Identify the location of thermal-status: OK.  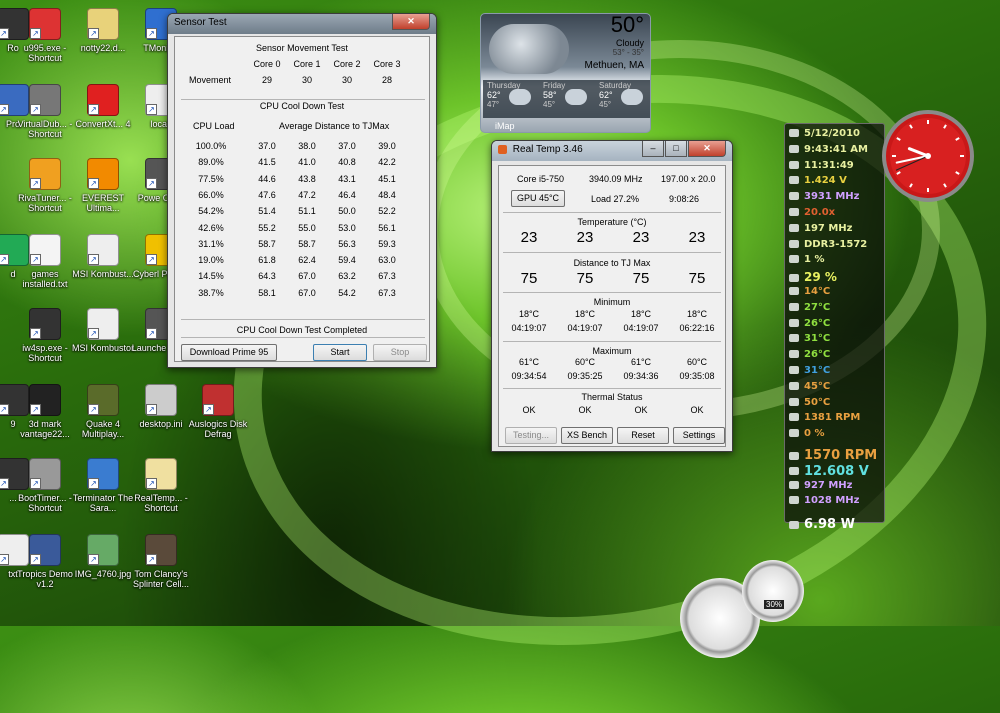
(641, 410).